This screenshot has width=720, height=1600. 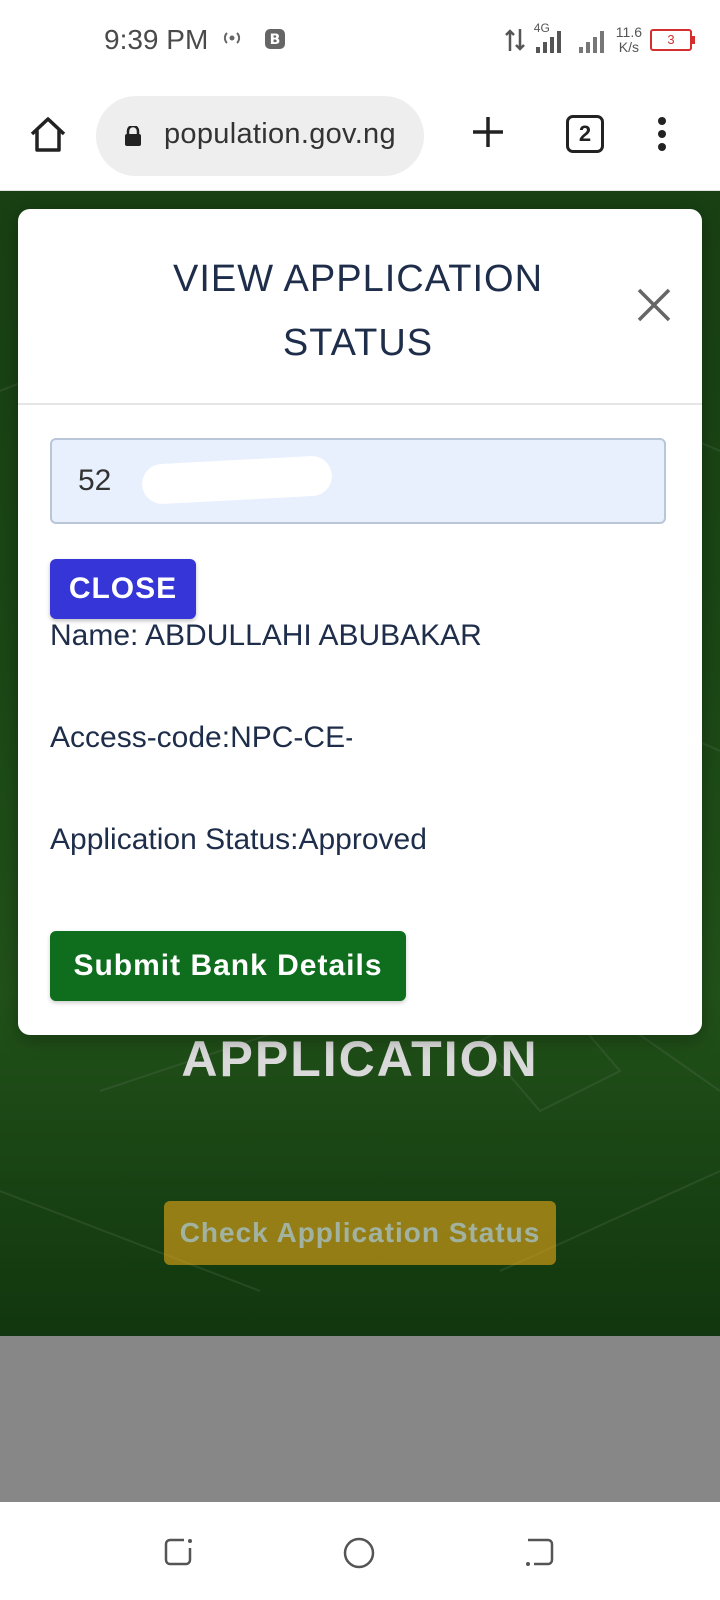 I want to click on modal-title: VIEW APPLICATION STATUS, so click(x=358, y=311).